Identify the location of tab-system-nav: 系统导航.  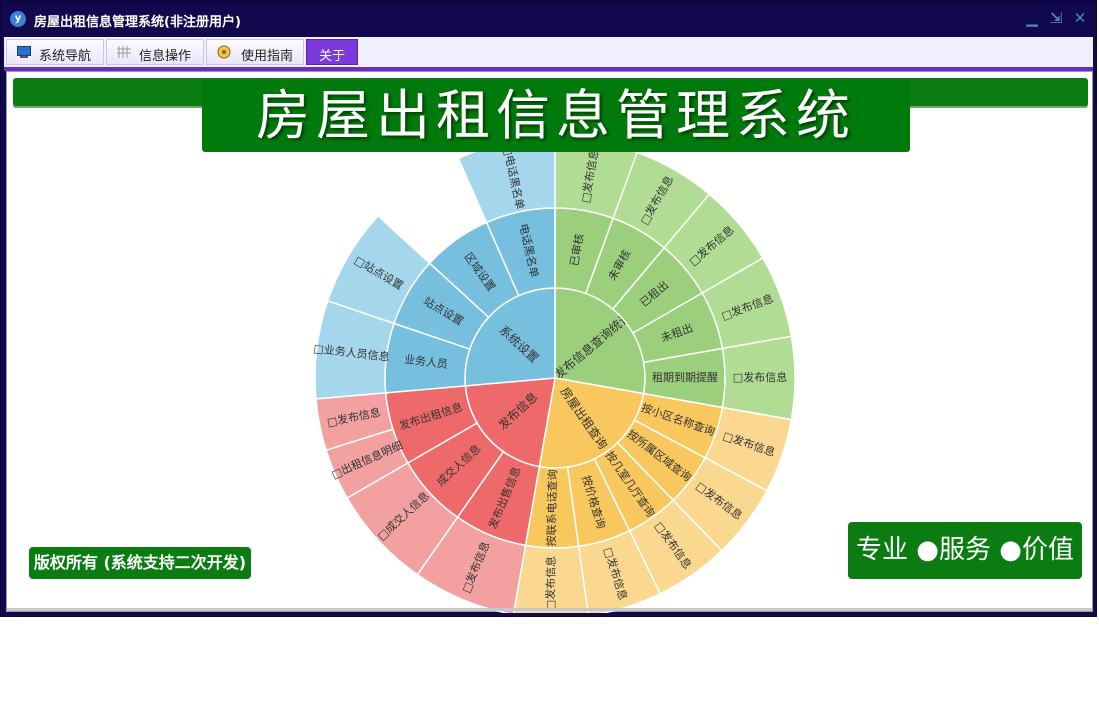
(55, 52).